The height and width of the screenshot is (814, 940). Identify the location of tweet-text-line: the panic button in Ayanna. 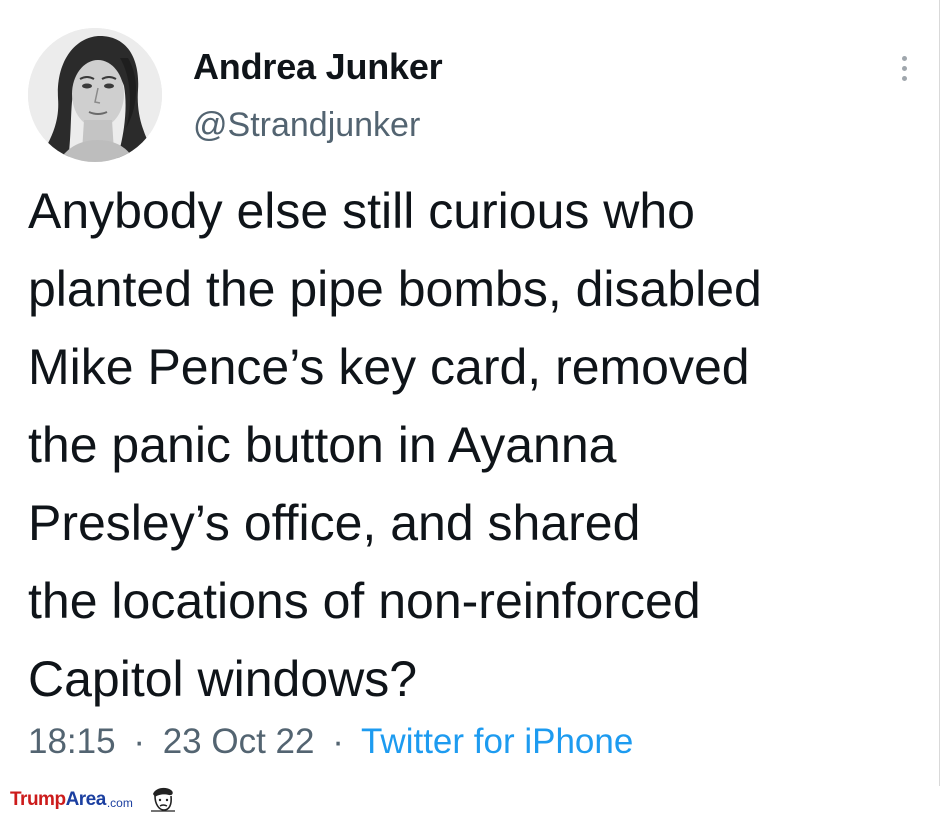
(322, 445).